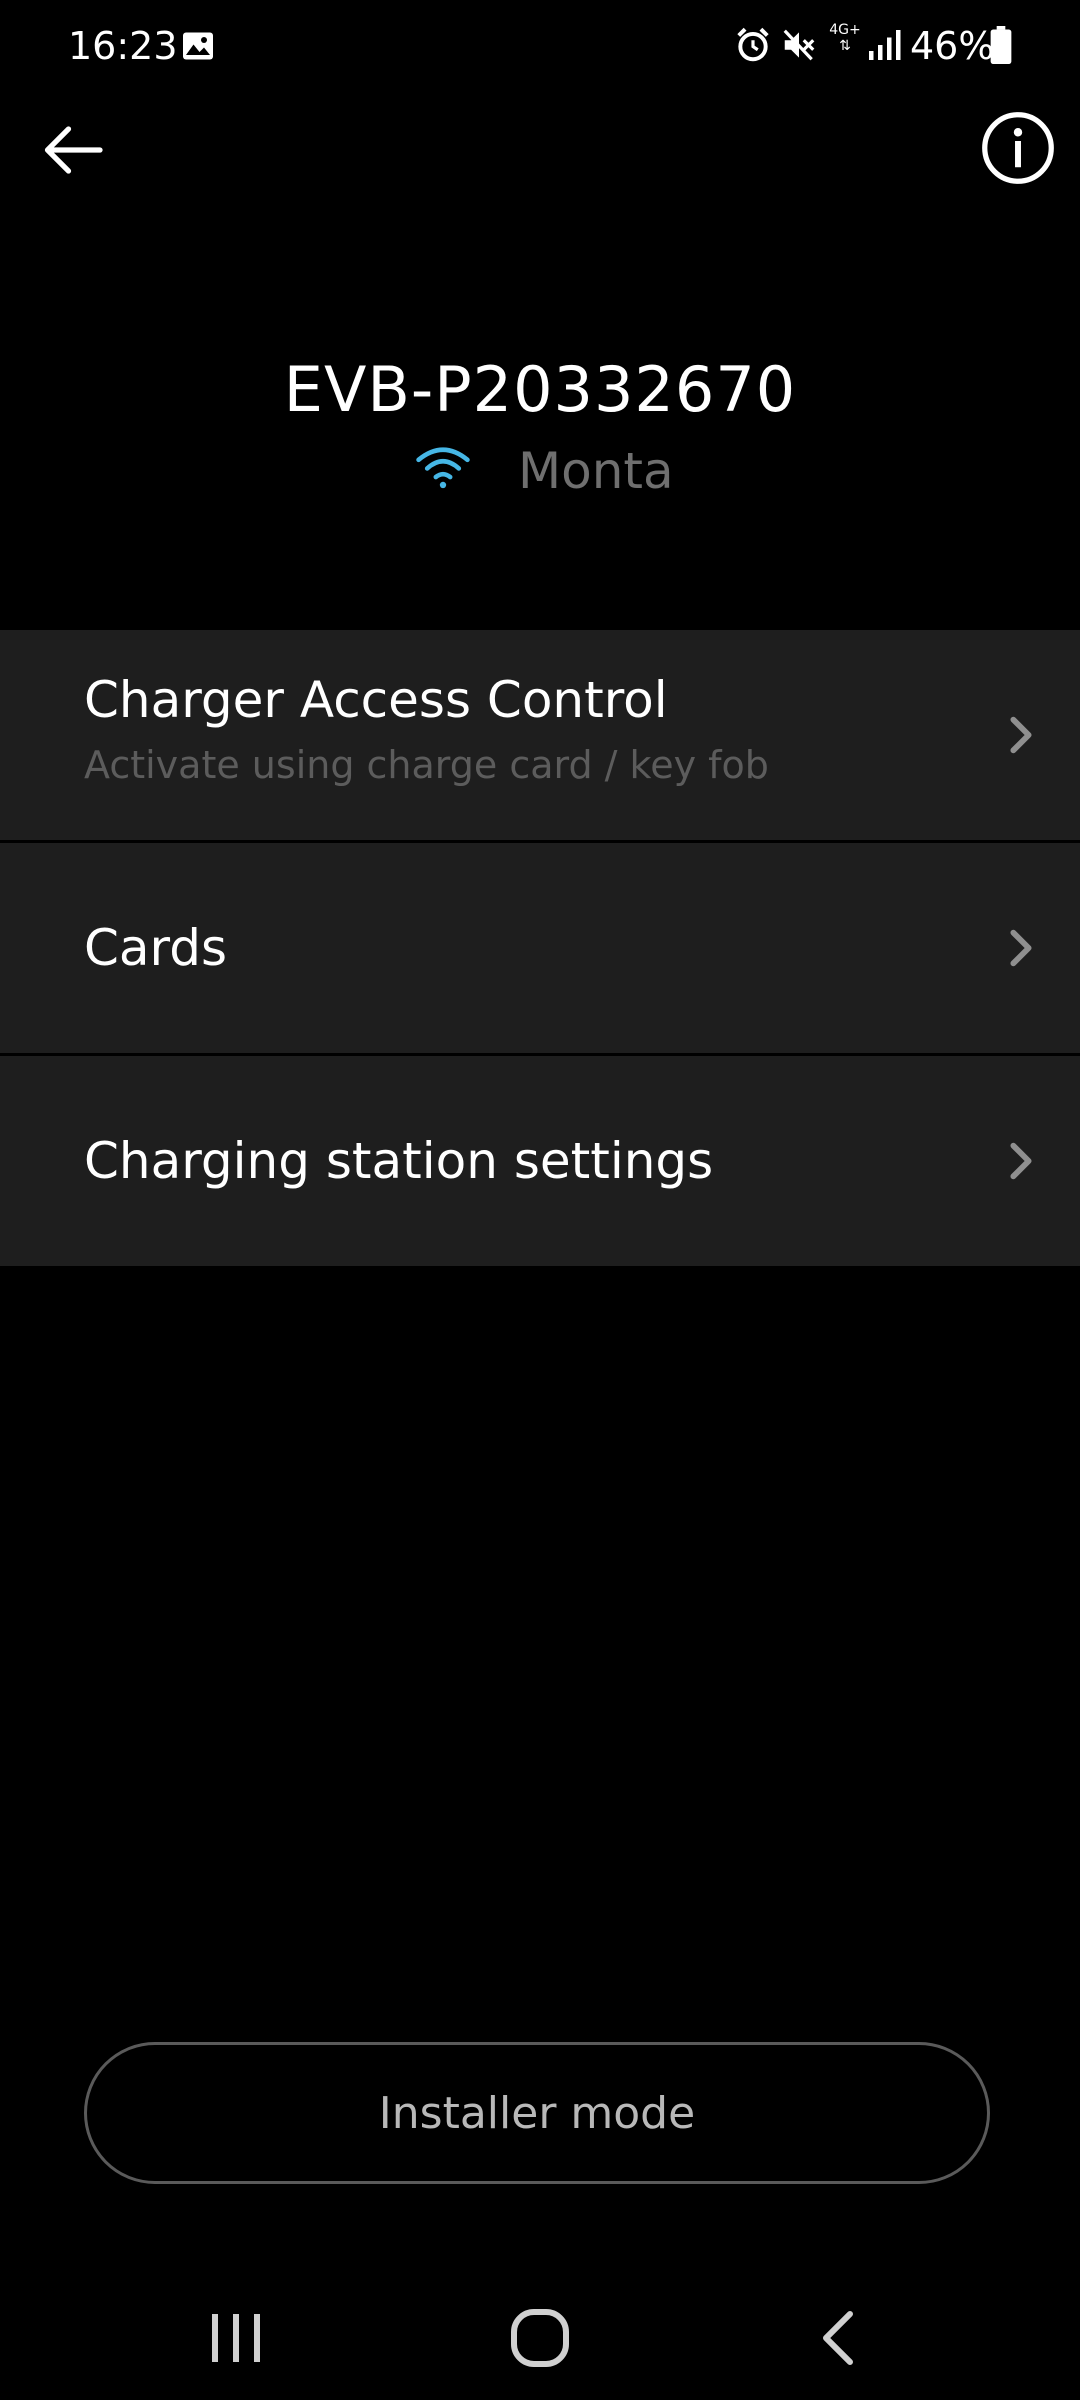 The image size is (1080, 2400). I want to click on network-type-indicator: 4G+ ⇅, so click(845, 38).